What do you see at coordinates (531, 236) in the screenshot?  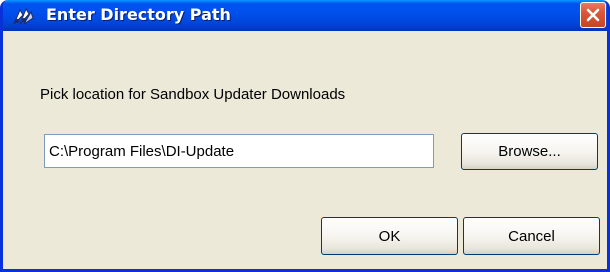 I see `cancel-button: Cancel` at bounding box center [531, 236].